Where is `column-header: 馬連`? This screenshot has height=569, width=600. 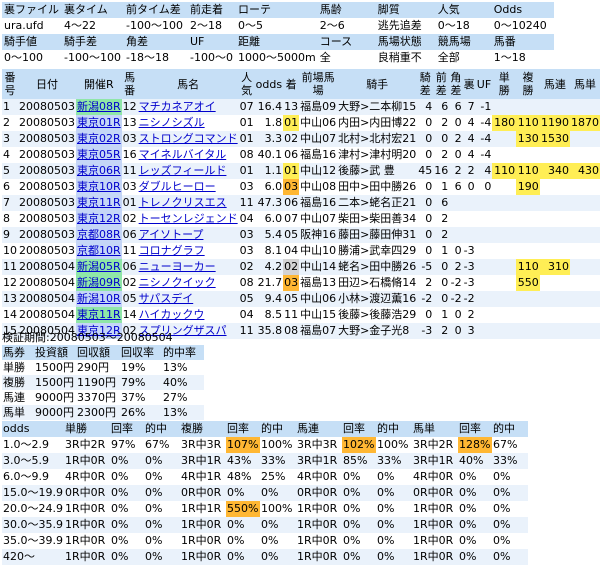 column-header: 馬連 is located at coordinates (554, 84).